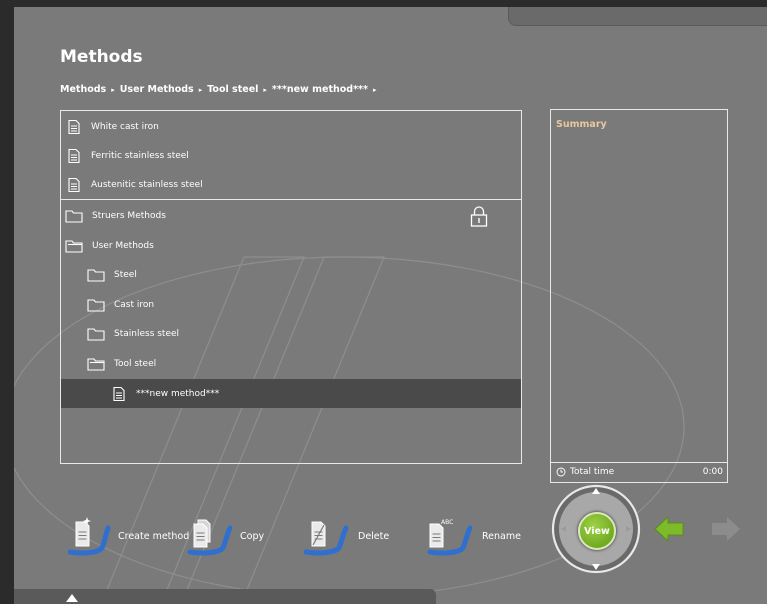 This screenshot has height=604, width=767. What do you see at coordinates (89, 536) in the screenshot?
I see `create-document-icon` at bounding box center [89, 536].